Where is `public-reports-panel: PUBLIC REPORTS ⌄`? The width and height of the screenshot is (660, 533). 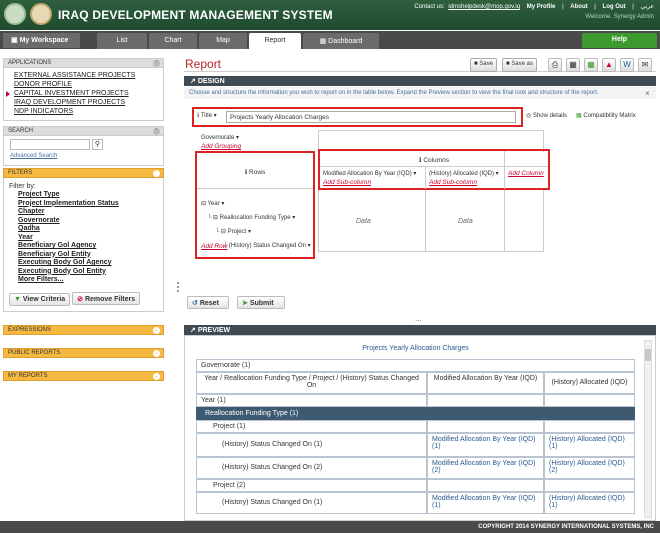 public-reports-panel: PUBLIC REPORTS ⌄ is located at coordinates (83, 353).